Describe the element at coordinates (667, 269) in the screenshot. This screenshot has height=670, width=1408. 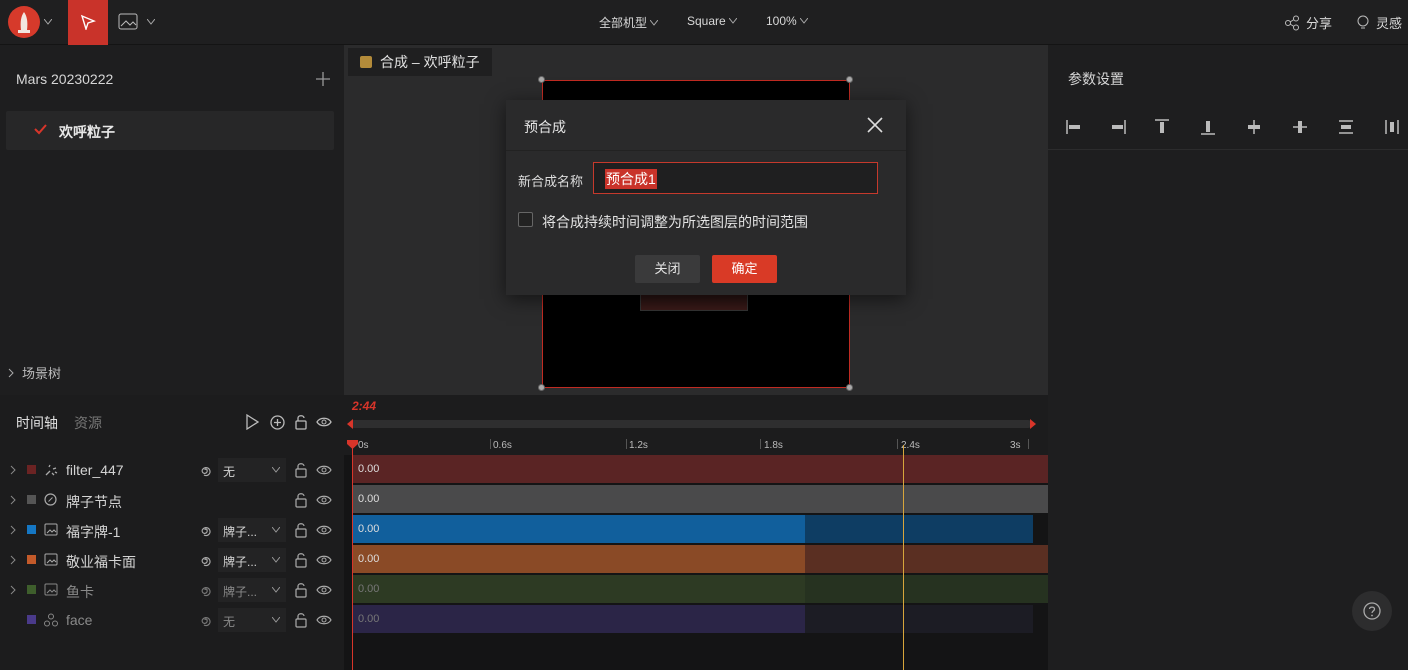
I see `cancel-button: 关闭` at that location.